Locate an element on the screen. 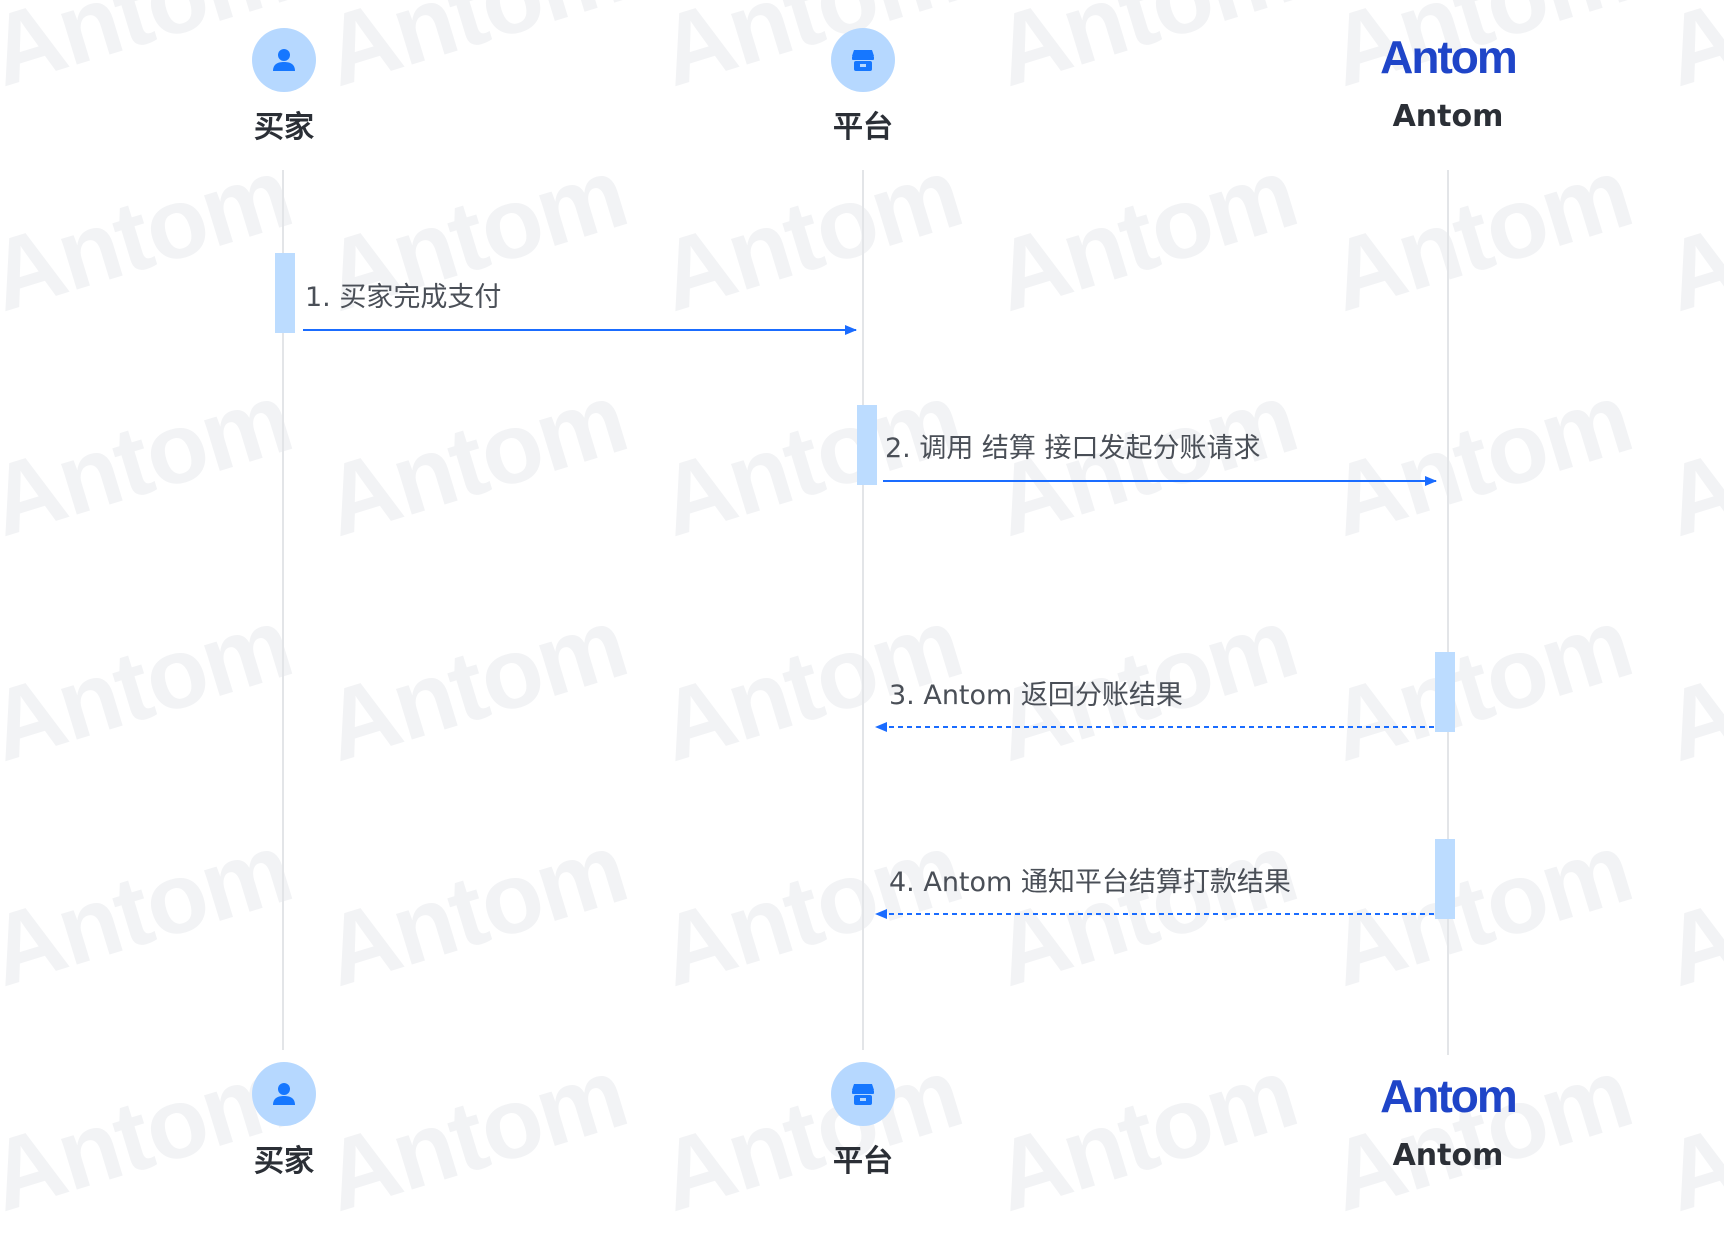 The image size is (1724, 1235). participant-platform-bottom: 平台 is located at coordinates (863, 1121).